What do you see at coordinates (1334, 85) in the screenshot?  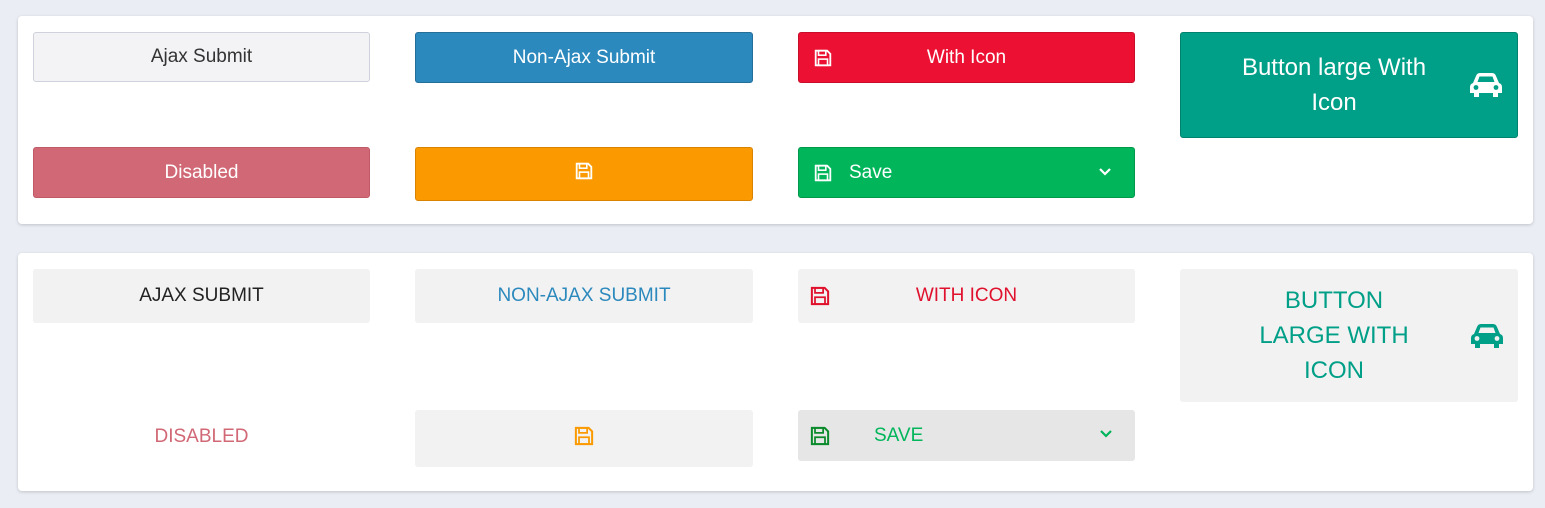 I see `large-with-icon-label: Button large With Icon` at bounding box center [1334, 85].